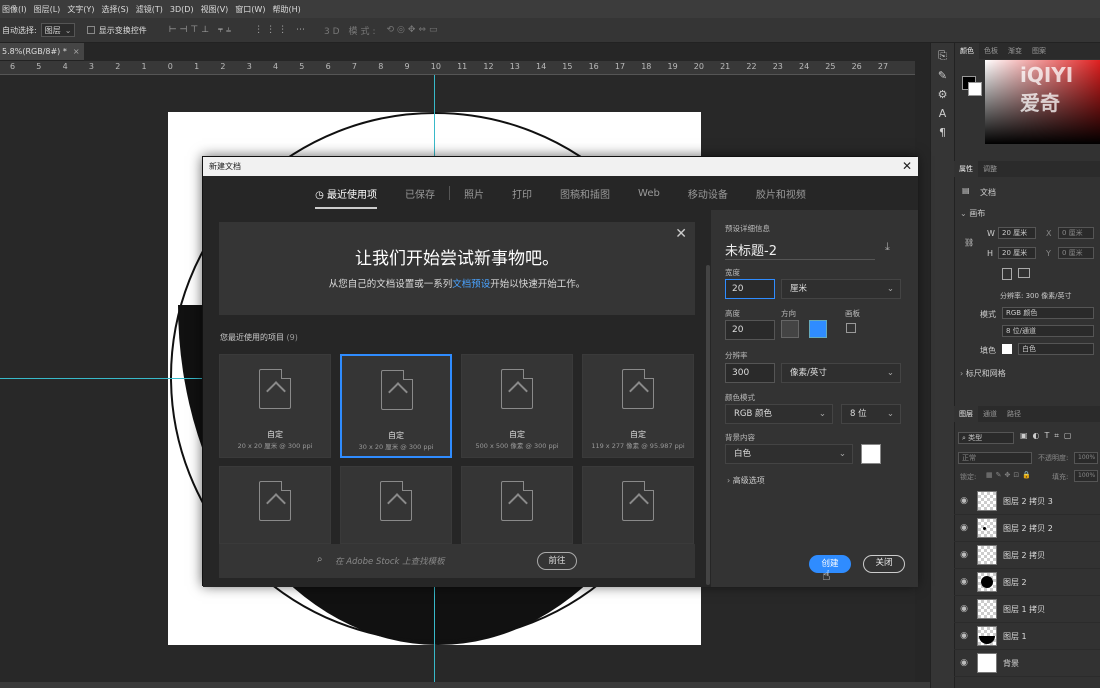 This screenshot has width=1100, height=688. What do you see at coordinates (779, 414) in the screenshot?
I see `color-mode-dropdown: RGB 颜色 ⌄` at bounding box center [779, 414].